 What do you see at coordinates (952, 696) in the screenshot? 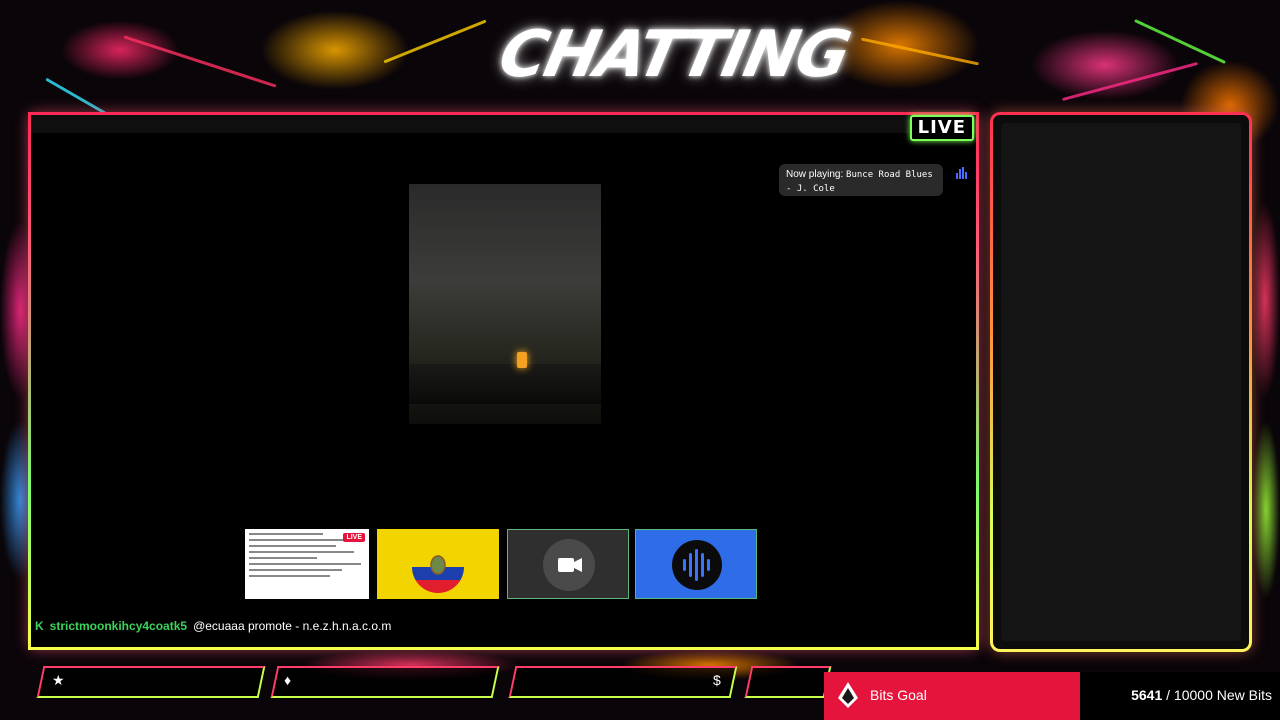
I see `bits-goal-label-section: Bits Goal` at bounding box center [952, 696].